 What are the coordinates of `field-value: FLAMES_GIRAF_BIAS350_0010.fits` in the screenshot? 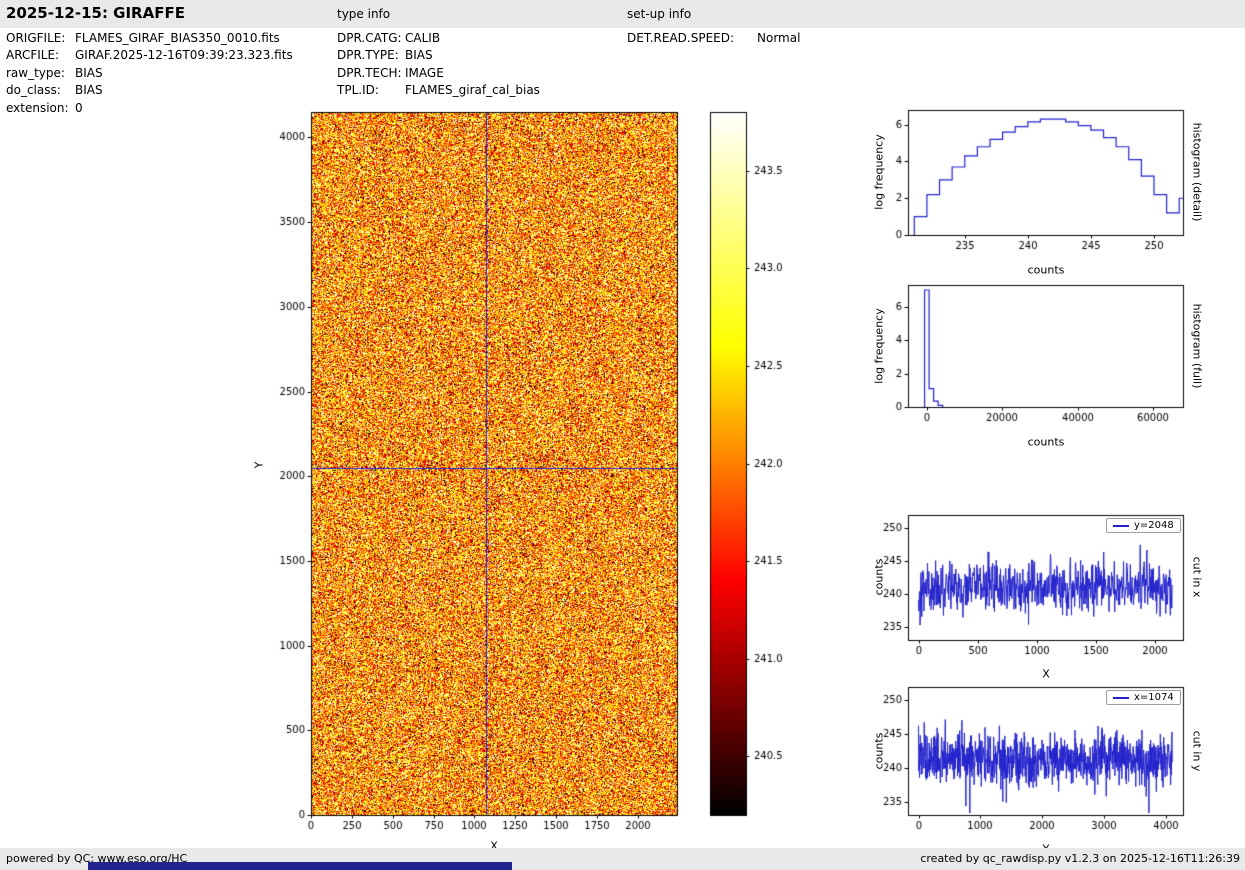 It's located at (177, 38).